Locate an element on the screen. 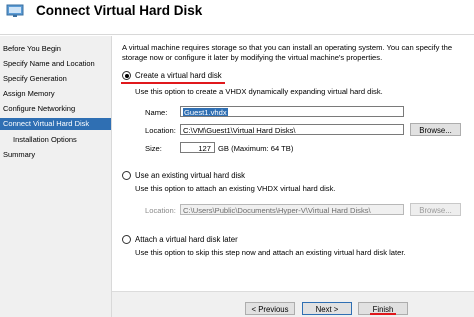 Image resolution: width=474 pixels, height=317 pixels. size-label: Size: is located at coordinates (153, 148).